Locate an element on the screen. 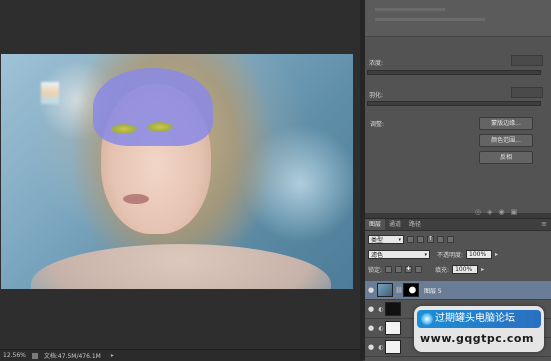  lock-label: 锁定: is located at coordinates (375, 270).